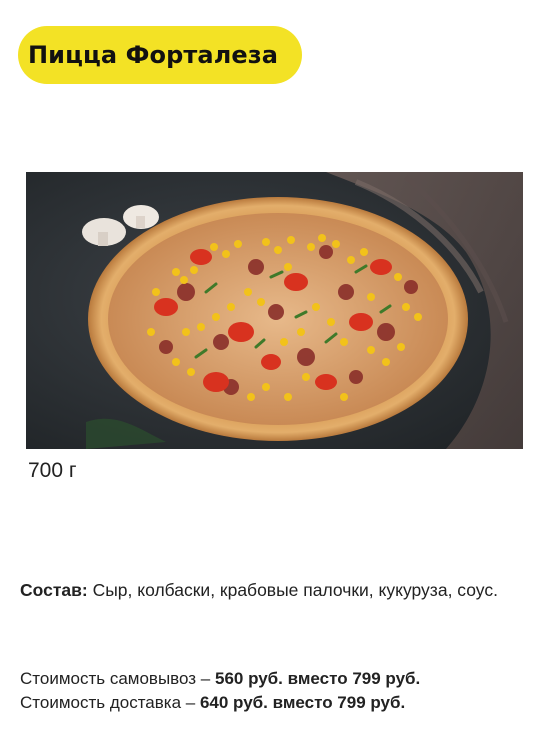  What do you see at coordinates (153, 55) in the screenshot?
I see `product-title: Пицца Форталеза` at bounding box center [153, 55].